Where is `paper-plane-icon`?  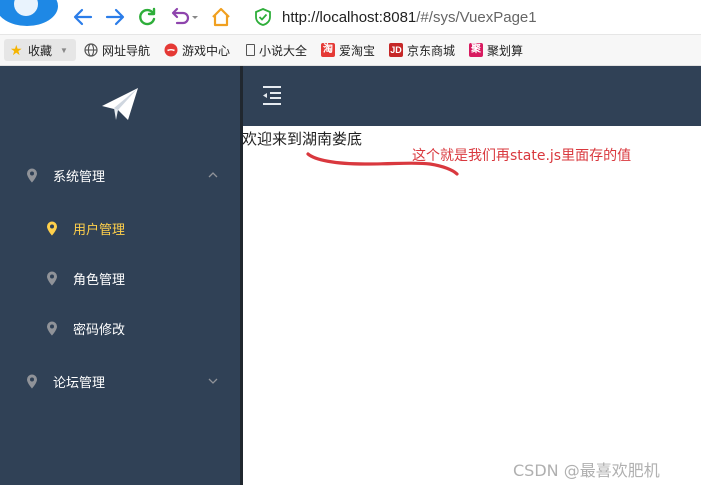
paper-plane-icon is located at coordinates (120, 104).